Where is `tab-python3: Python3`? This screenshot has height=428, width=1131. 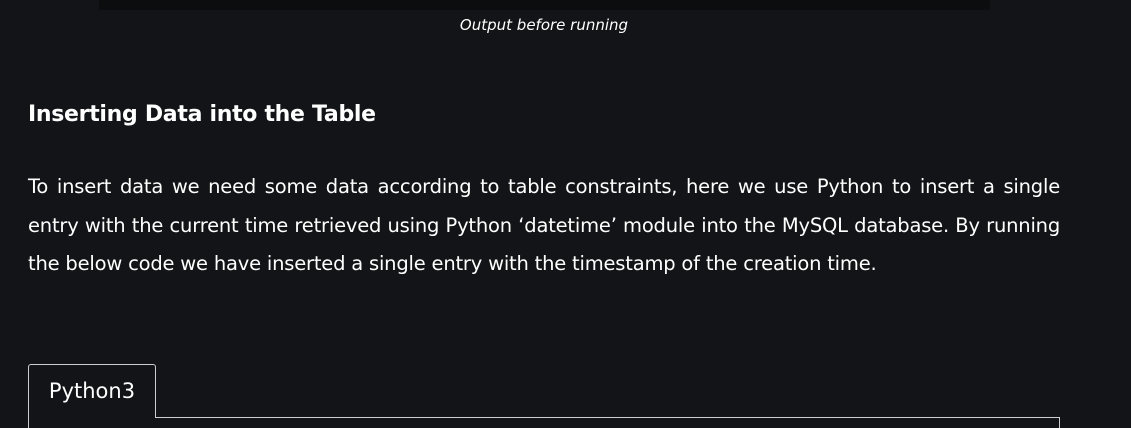
tab-python3: Python3 is located at coordinates (92, 391).